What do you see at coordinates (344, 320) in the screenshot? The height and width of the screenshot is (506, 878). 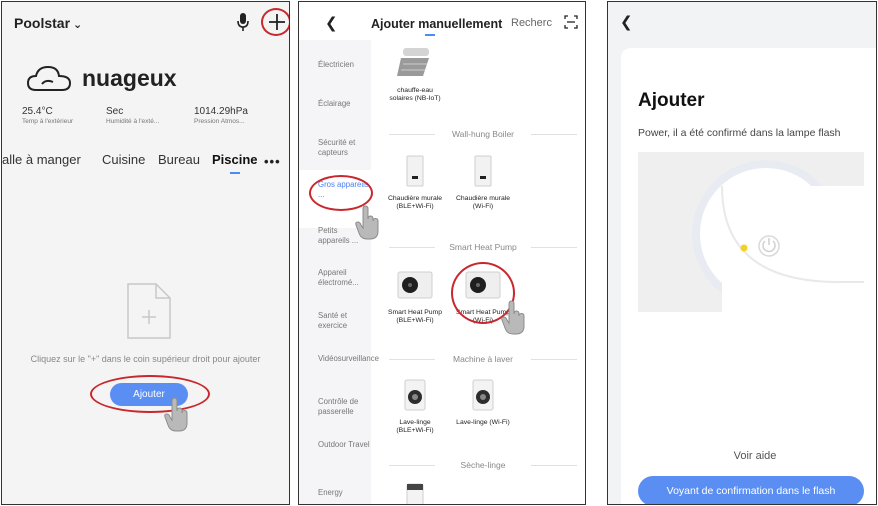 I see `sidebar-item-sante: Santé et exercice` at bounding box center [344, 320].